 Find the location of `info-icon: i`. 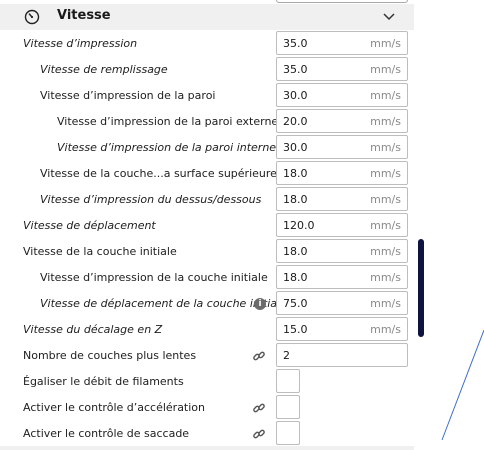

info-icon: i is located at coordinates (260, 304).